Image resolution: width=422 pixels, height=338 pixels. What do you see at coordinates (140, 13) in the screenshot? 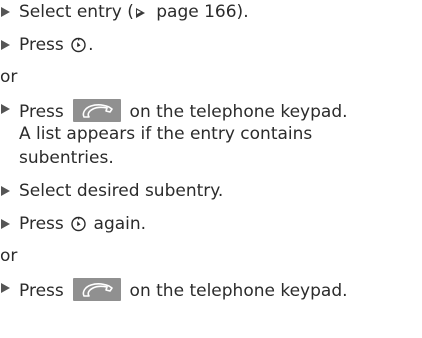
I see `page-reference-icon` at bounding box center [140, 13].